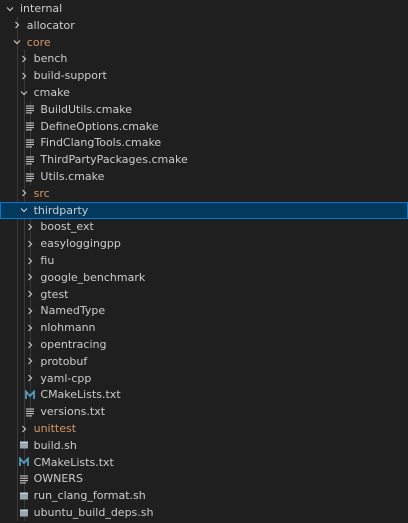 This screenshot has height=523, width=408. What do you see at coordinates (204, 25) in the screenshot?
I see `tree-folder-allocator: allocator` at bounding box center [204, 25].